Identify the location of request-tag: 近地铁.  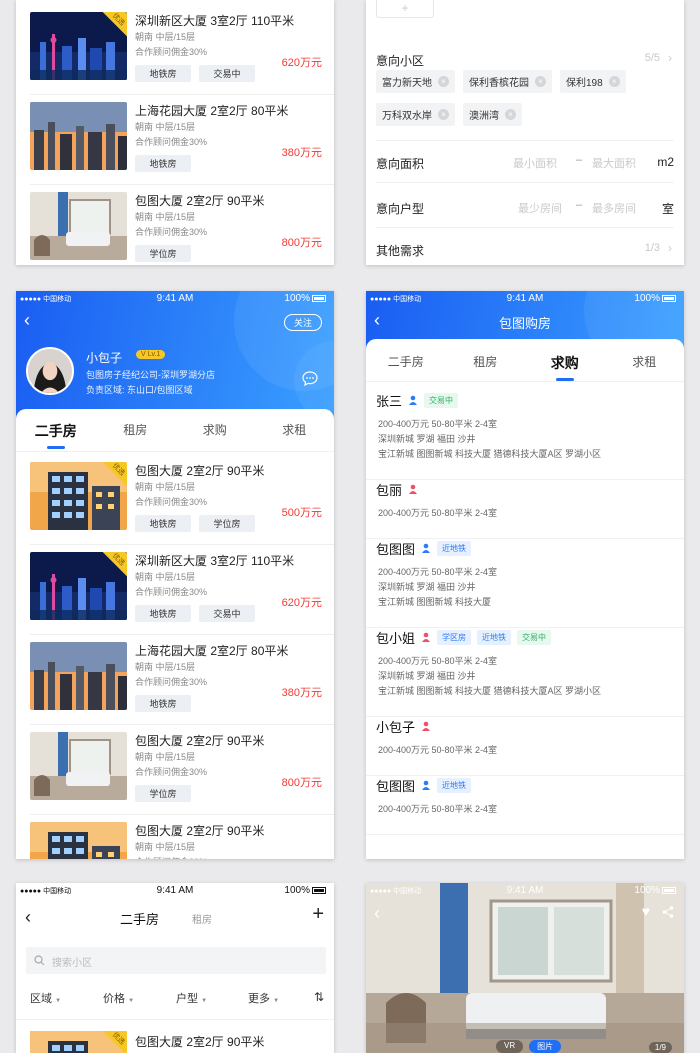
(454, 785).